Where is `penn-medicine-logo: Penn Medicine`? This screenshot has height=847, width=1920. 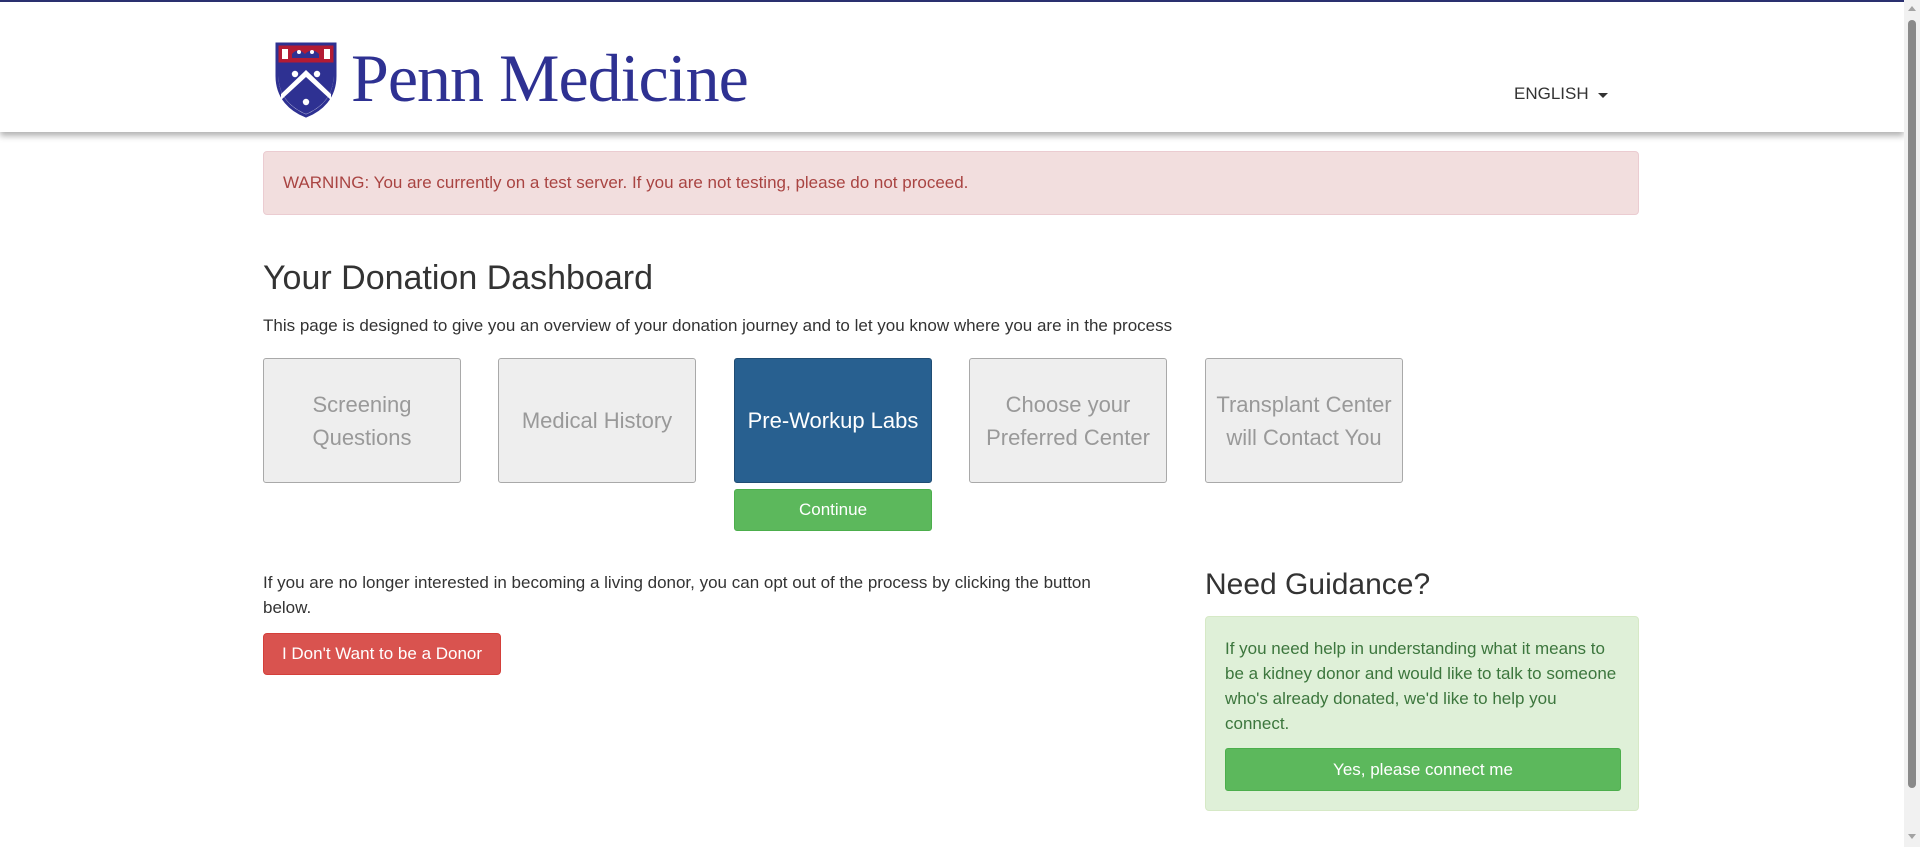
penn-medicine-logo: Penn Medicine is located at coordinates (512, 79).